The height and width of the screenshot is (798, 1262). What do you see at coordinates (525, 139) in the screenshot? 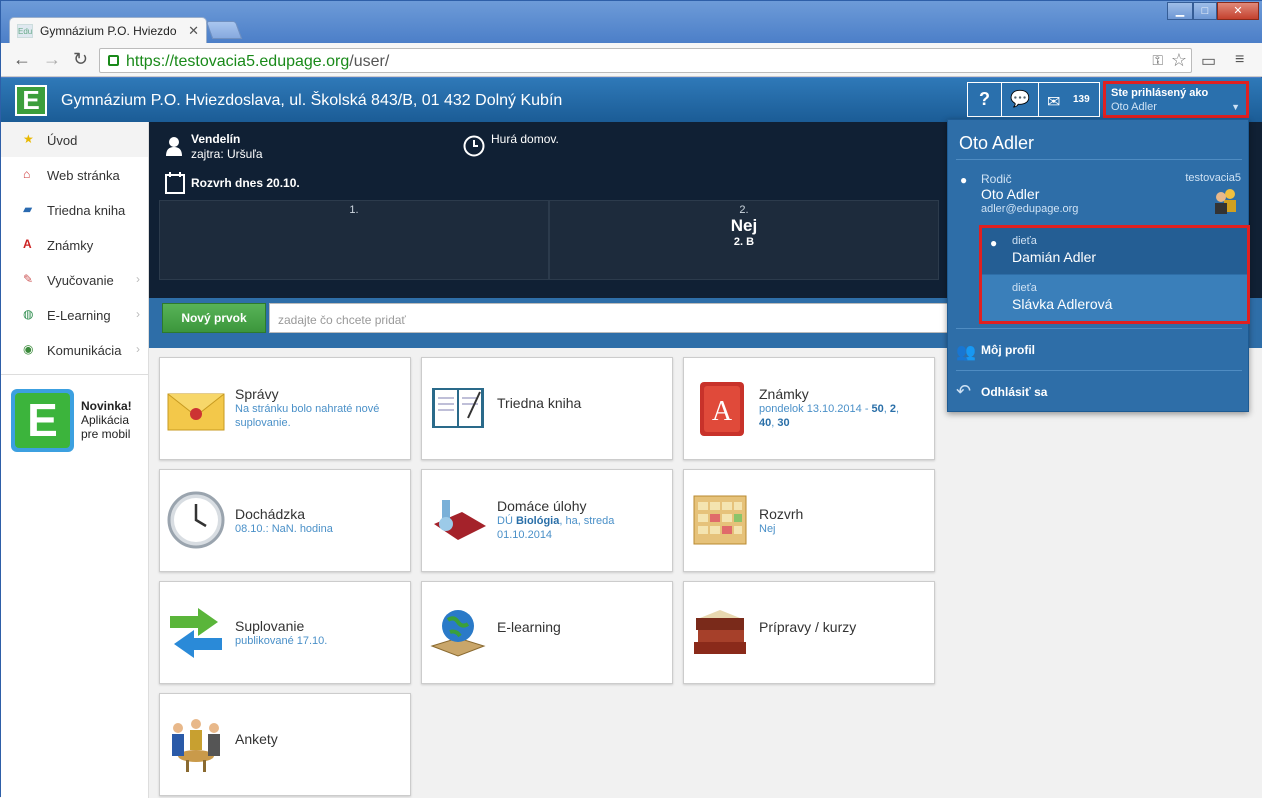
I see `day-status: Hurá domov.` at bounding box center [525, 139].